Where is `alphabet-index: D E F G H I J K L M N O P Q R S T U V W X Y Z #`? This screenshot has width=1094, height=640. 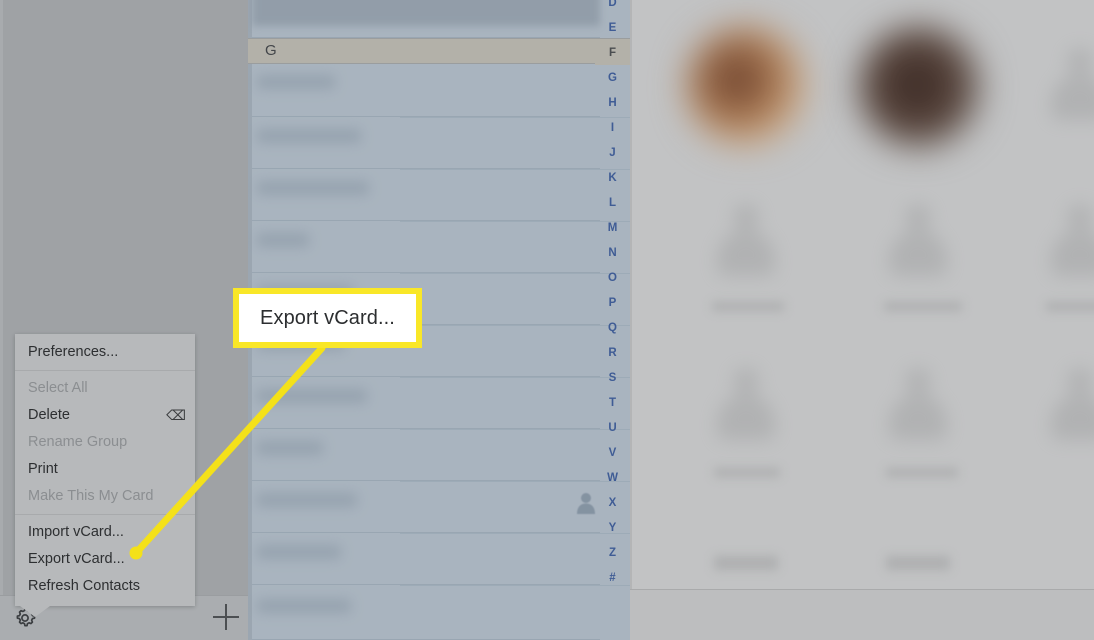 alphabet-index: D E F G H I J K L M N O P Q R S T U V W X Y Z # is located at coordinates (612, 320).